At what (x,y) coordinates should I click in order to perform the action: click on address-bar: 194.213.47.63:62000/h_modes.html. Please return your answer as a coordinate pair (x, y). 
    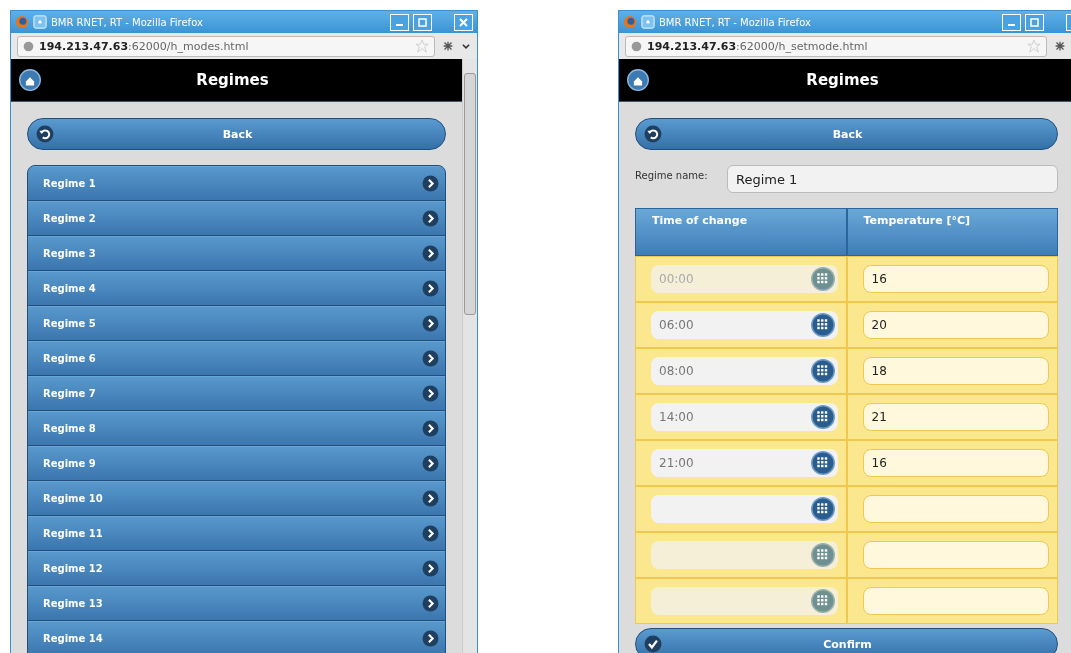
    Looking at the image, I should click on (226, 46).